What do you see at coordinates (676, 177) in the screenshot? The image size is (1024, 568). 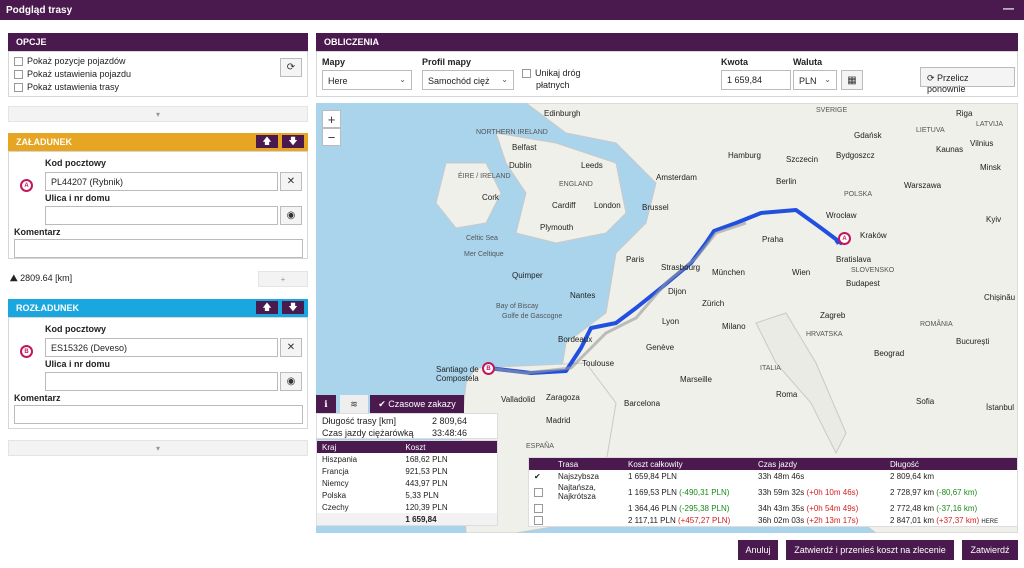 I see `map-label: Amsterdam` at bounding box center [676, 177].